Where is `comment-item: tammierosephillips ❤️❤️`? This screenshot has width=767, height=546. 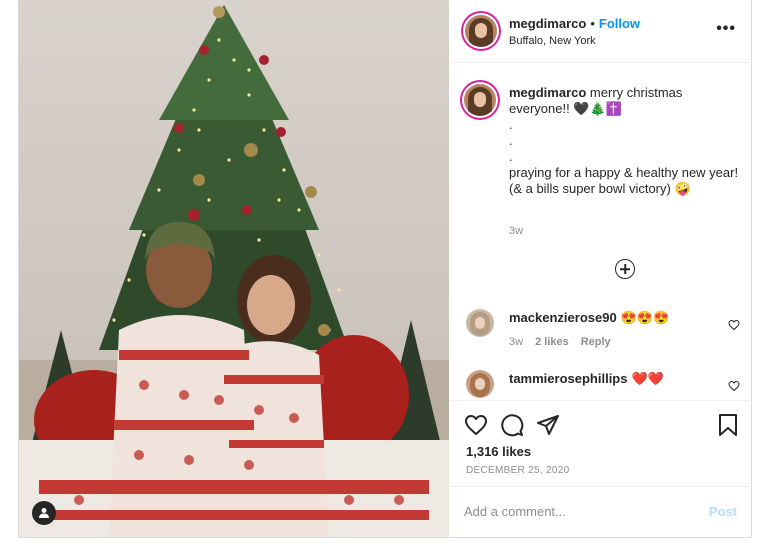
comment-item: tammierosephillips ❤️❤️ is located at coordinates (601, 385).